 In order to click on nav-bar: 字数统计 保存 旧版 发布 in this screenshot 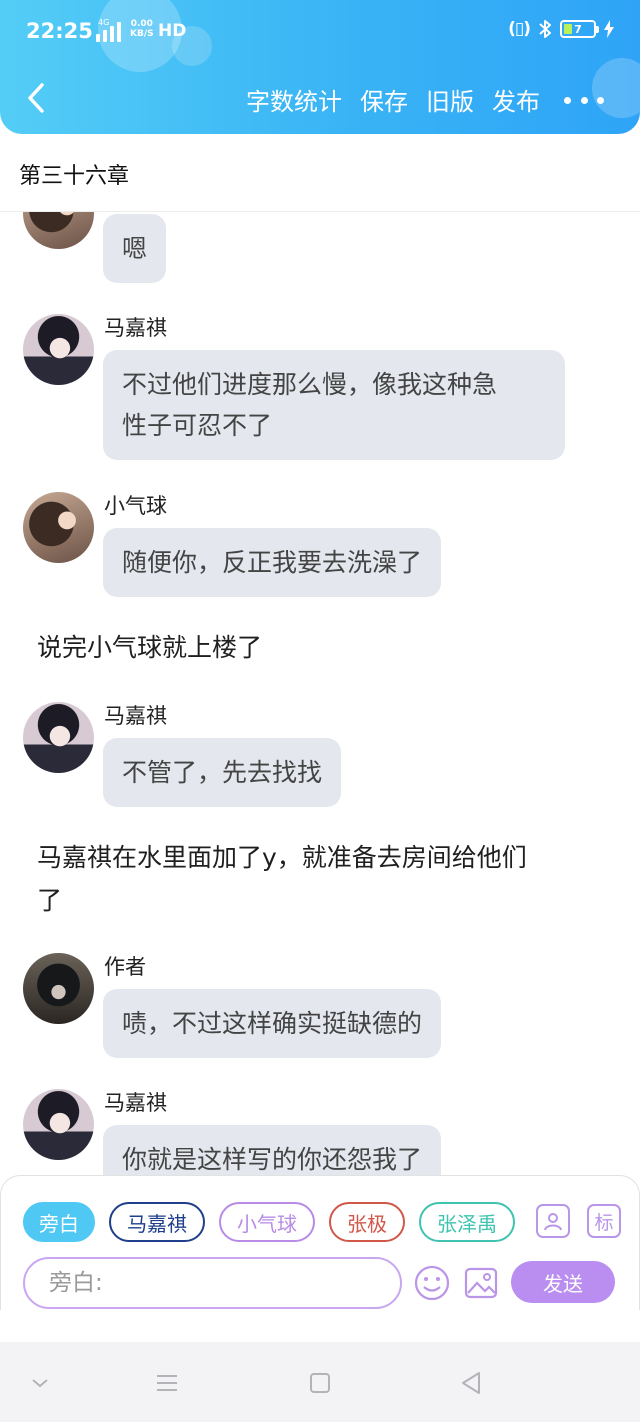, I will do `click(320, 99)`.